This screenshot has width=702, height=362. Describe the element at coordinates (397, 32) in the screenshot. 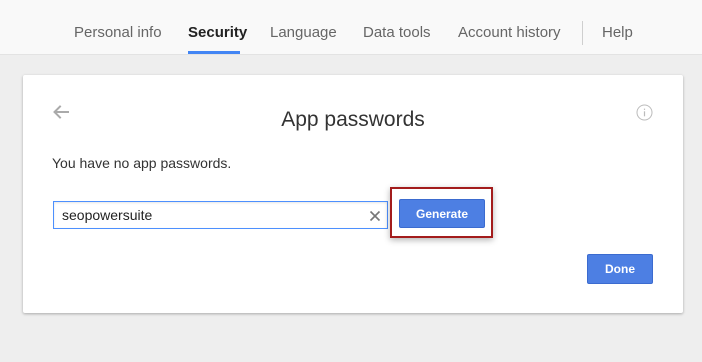

I see `tab-data-tools: Data tools` at that location.